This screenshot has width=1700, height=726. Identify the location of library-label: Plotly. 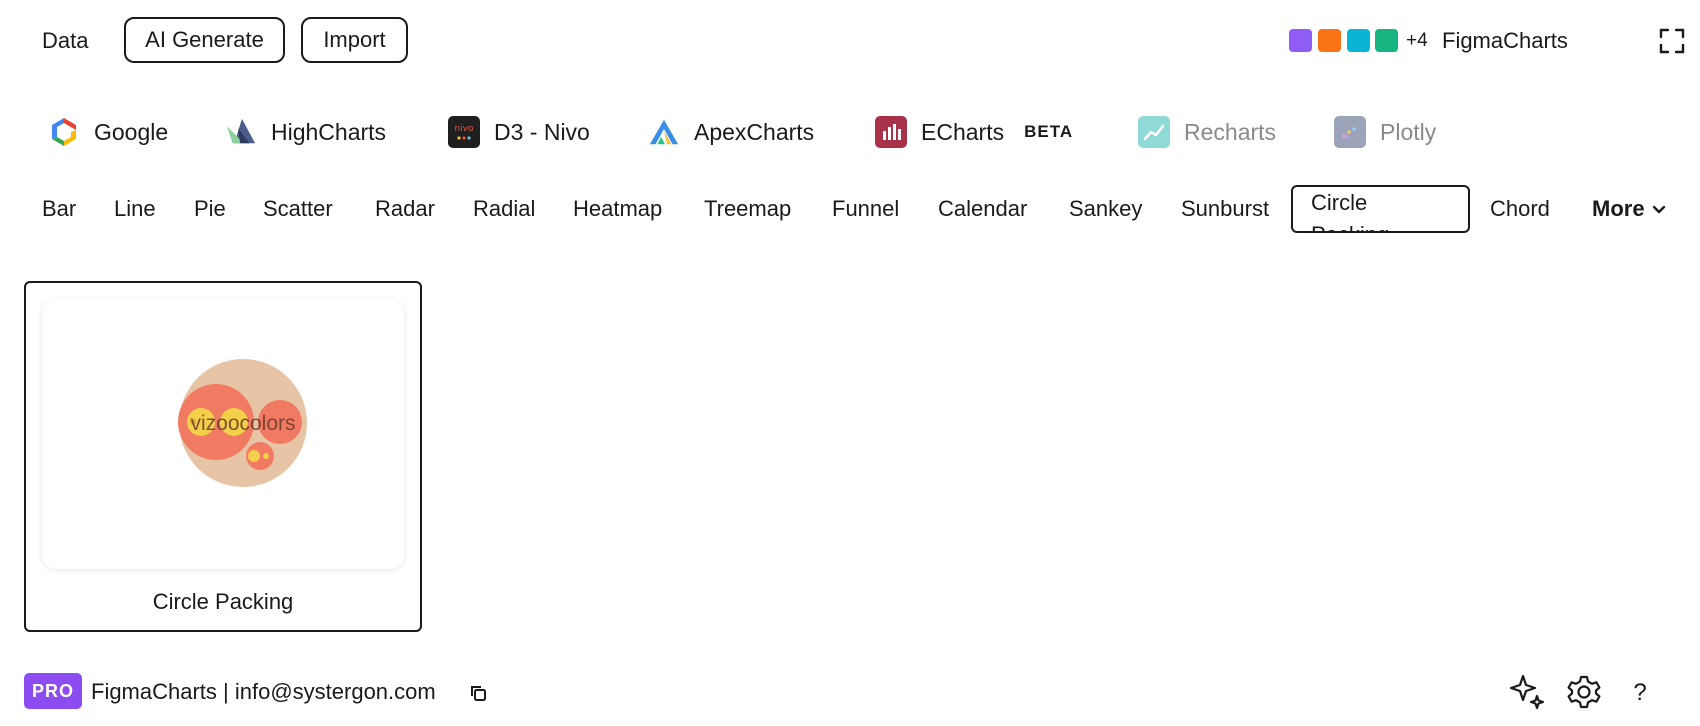
(1408, 131).